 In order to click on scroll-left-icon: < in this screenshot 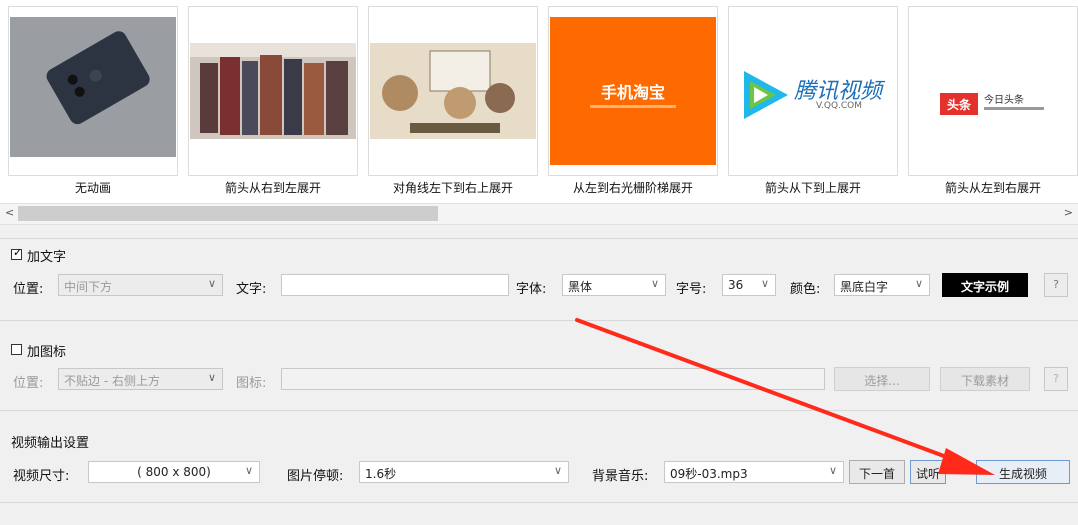, I will do `click(9, 212)`.